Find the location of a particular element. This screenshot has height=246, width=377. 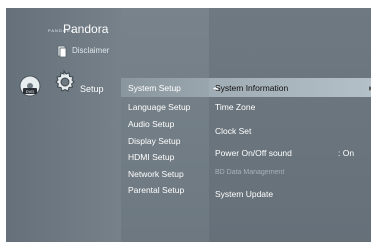

setup-item-system: System Setup is located at coordinates (154, 88).